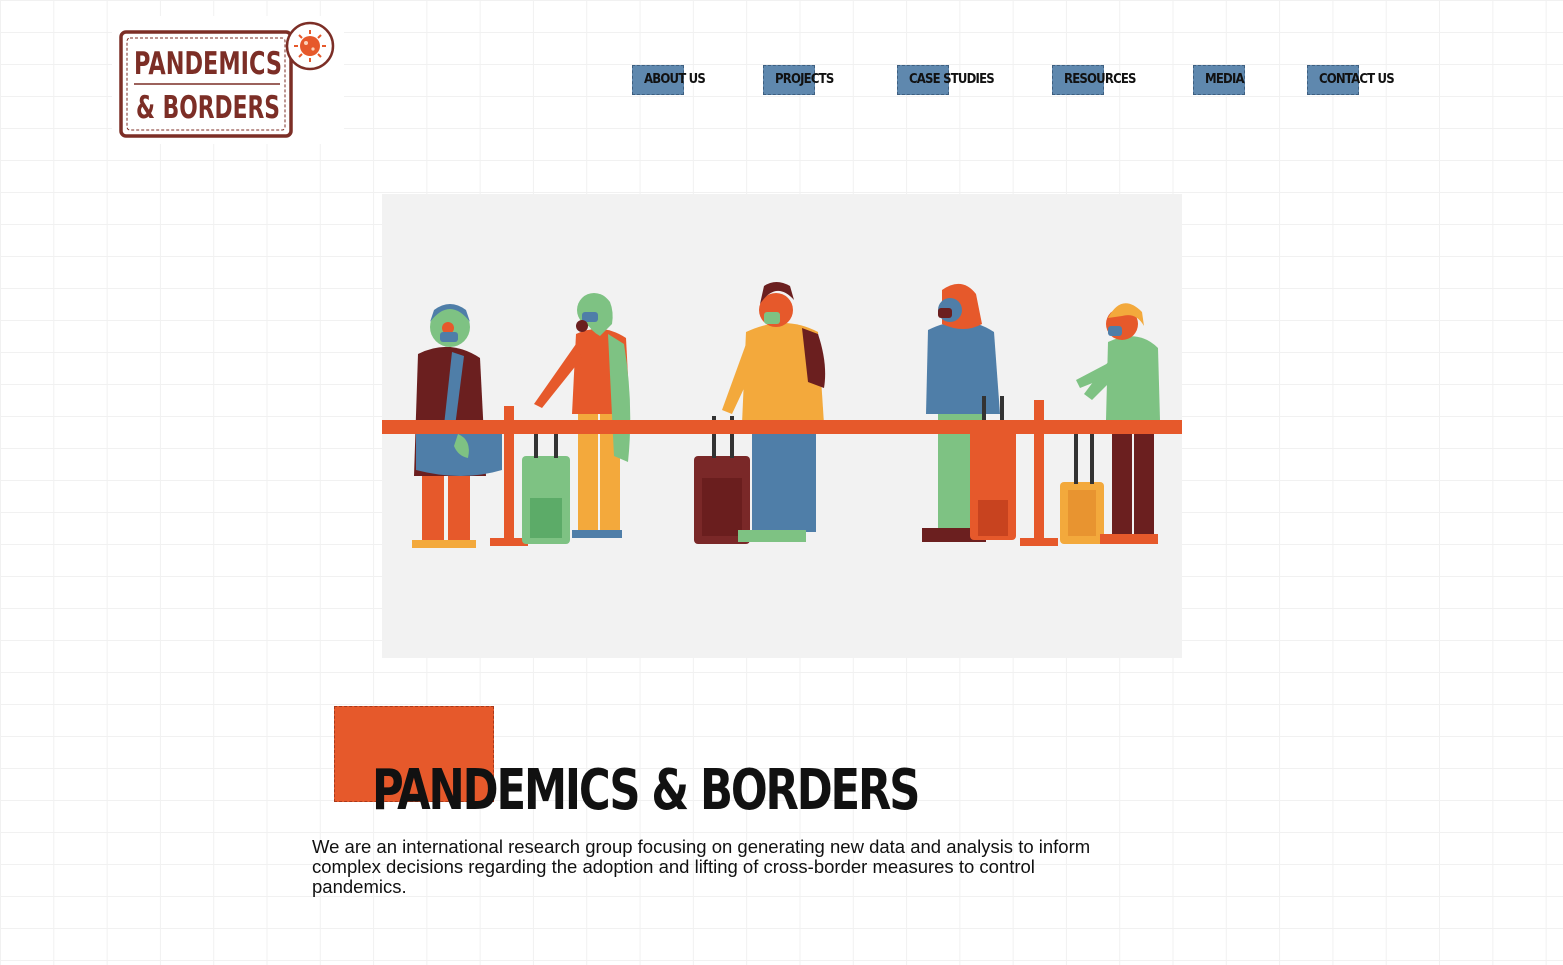 The image size is (1563, 965). Describe the element at coordinates (646, 790) in the screenshot. I see `page-title: PANDEMICS & BORDERS` at that location.